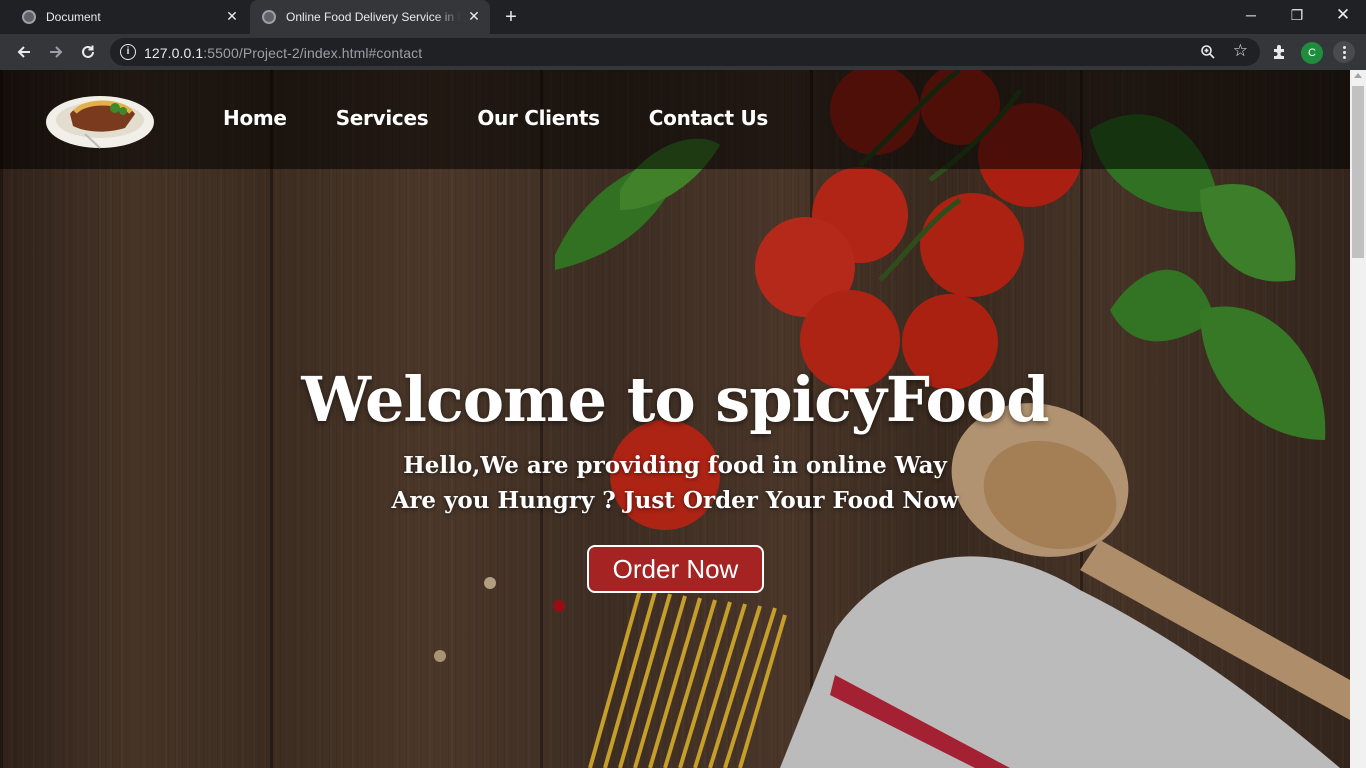 Image resolution: width=1366 pixels, height=768 pixels. What do you see at coordinates (1312, 53) in the screenshot?
I see `profile-avatar: C` at bounding box center [1312, 53].